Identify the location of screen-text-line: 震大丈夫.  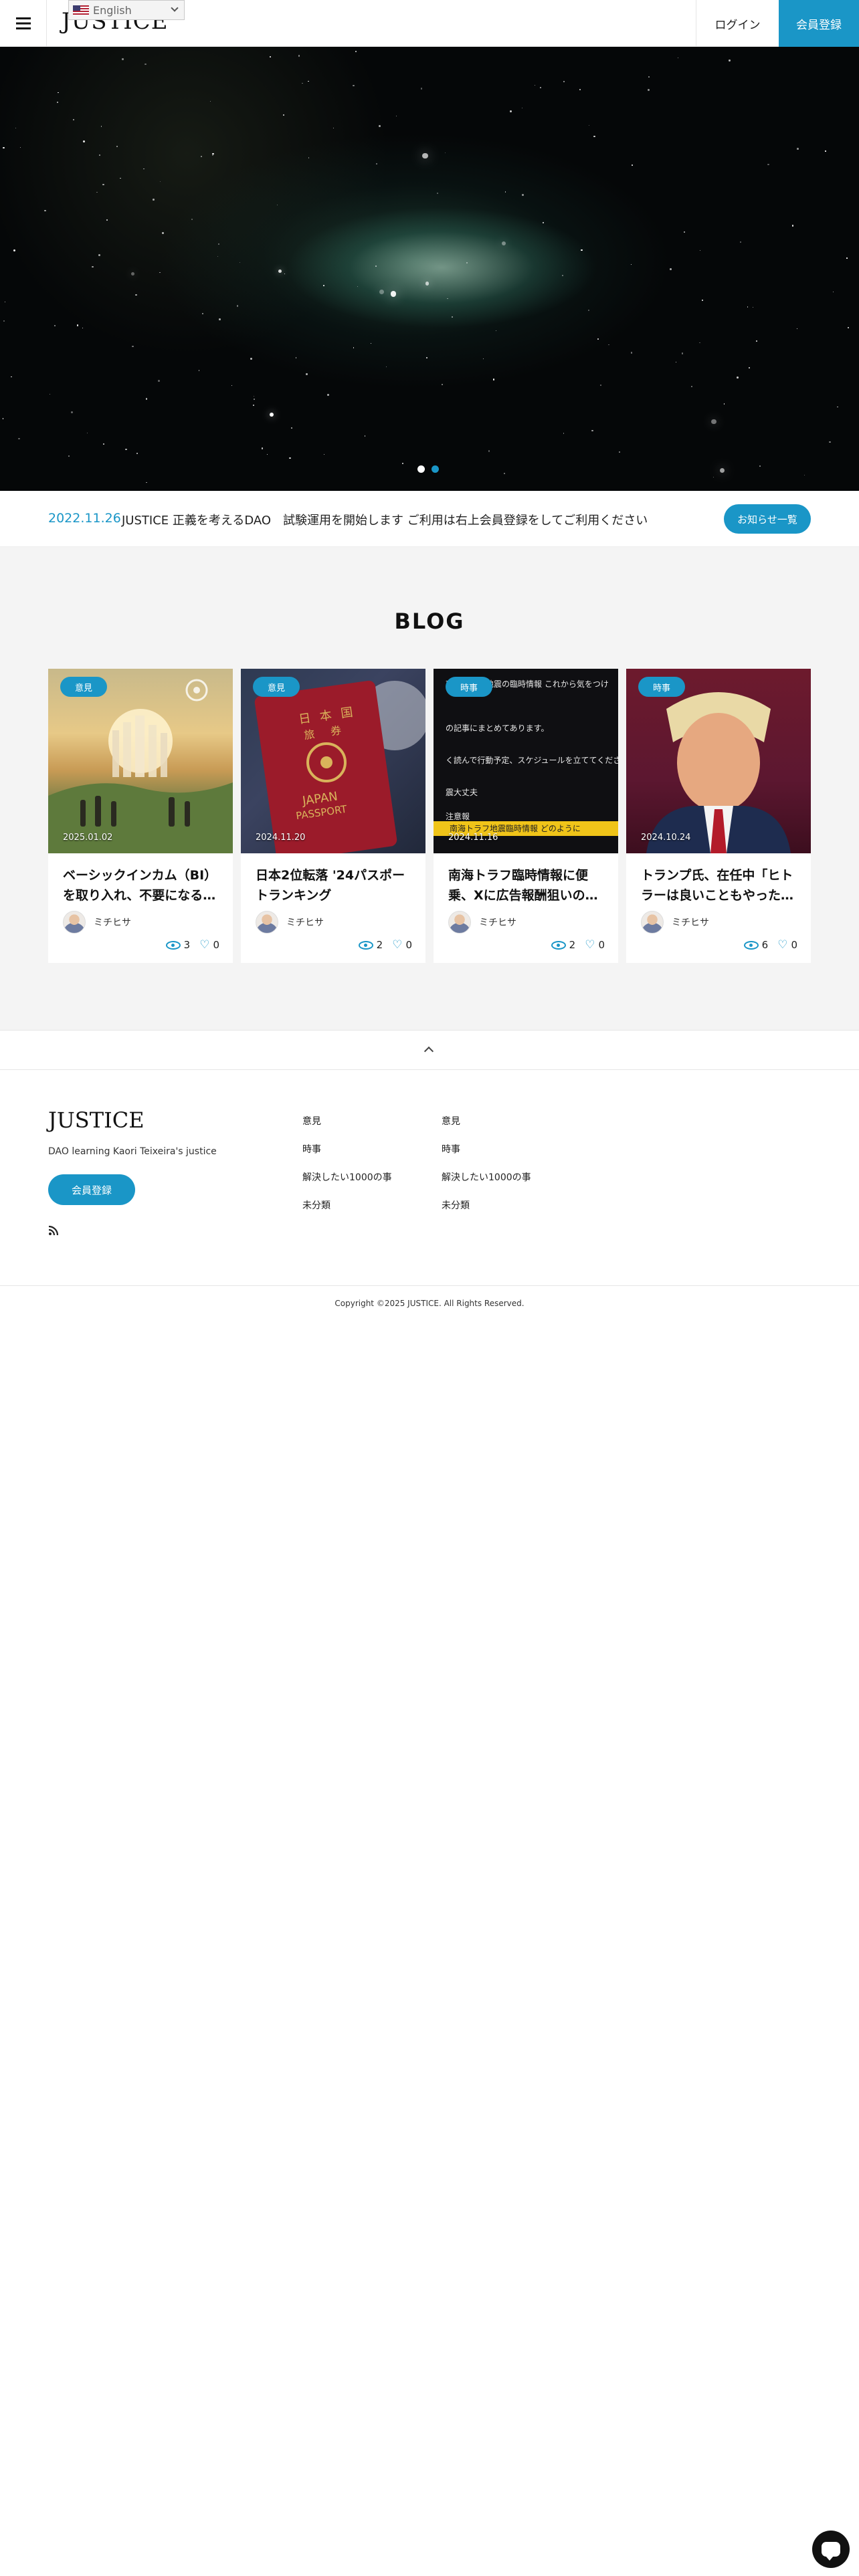
(462, 792).